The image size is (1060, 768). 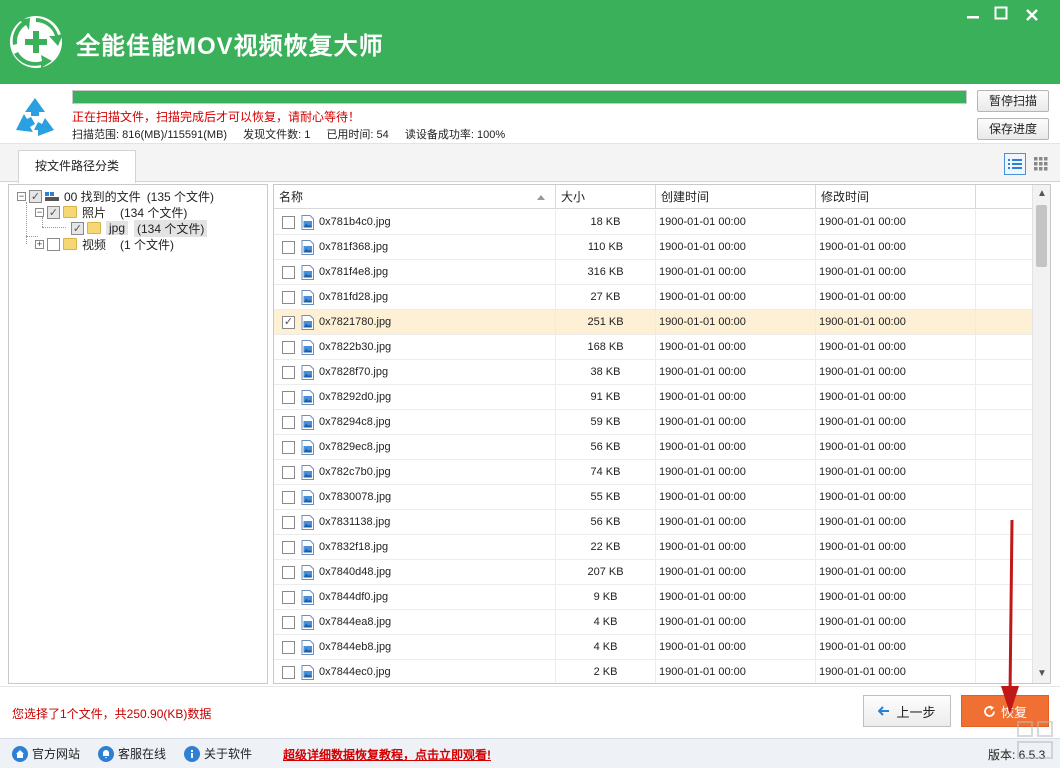 I want to click on scan-progress-bar, so click(x=519, y=97).